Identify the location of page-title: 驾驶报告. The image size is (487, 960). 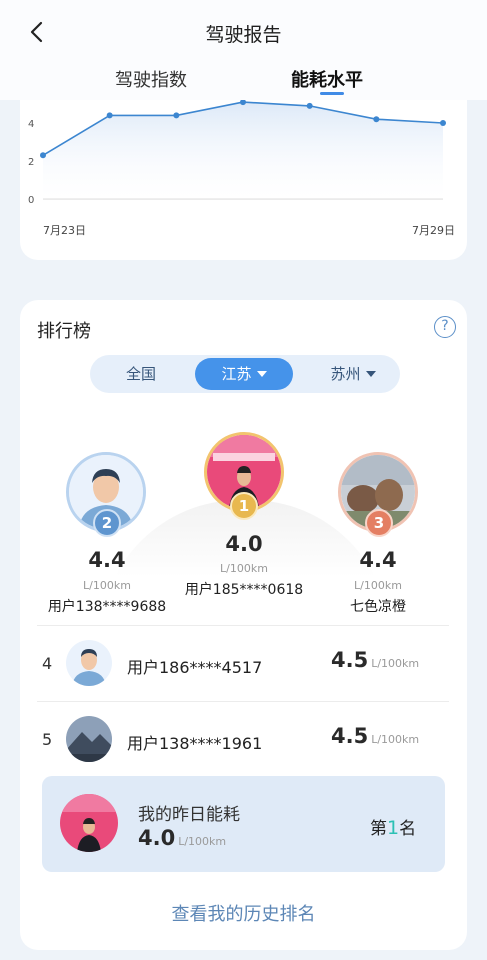
(243, 35).